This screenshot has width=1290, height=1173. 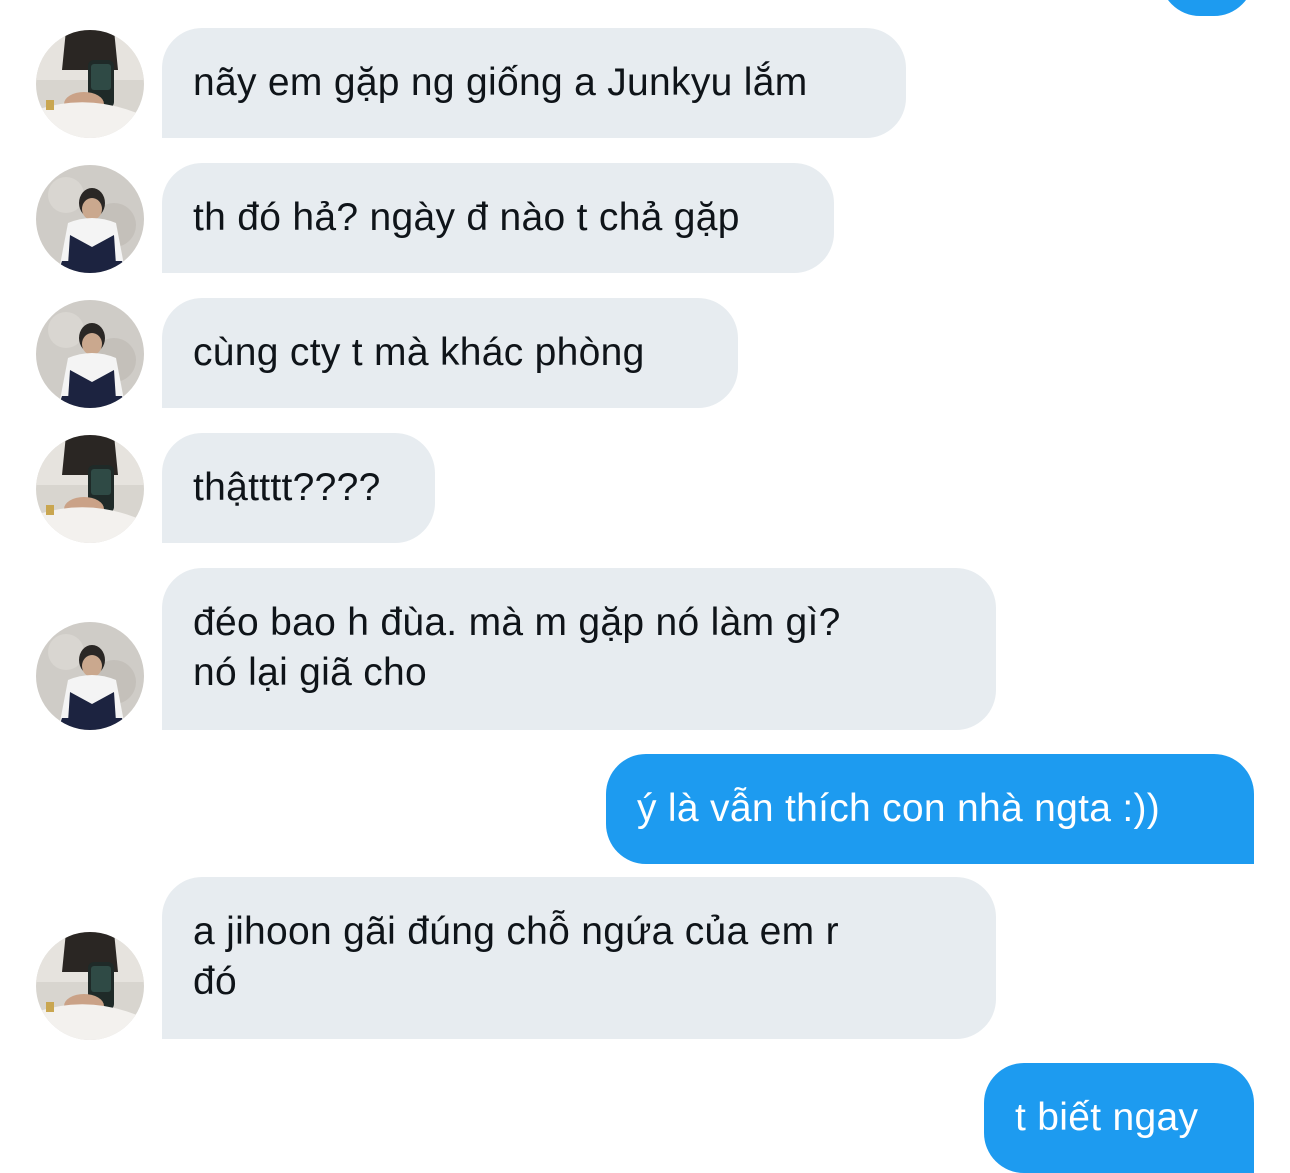 I want to click on message-text: t biết ngay, so click(x=1107, y=1117).